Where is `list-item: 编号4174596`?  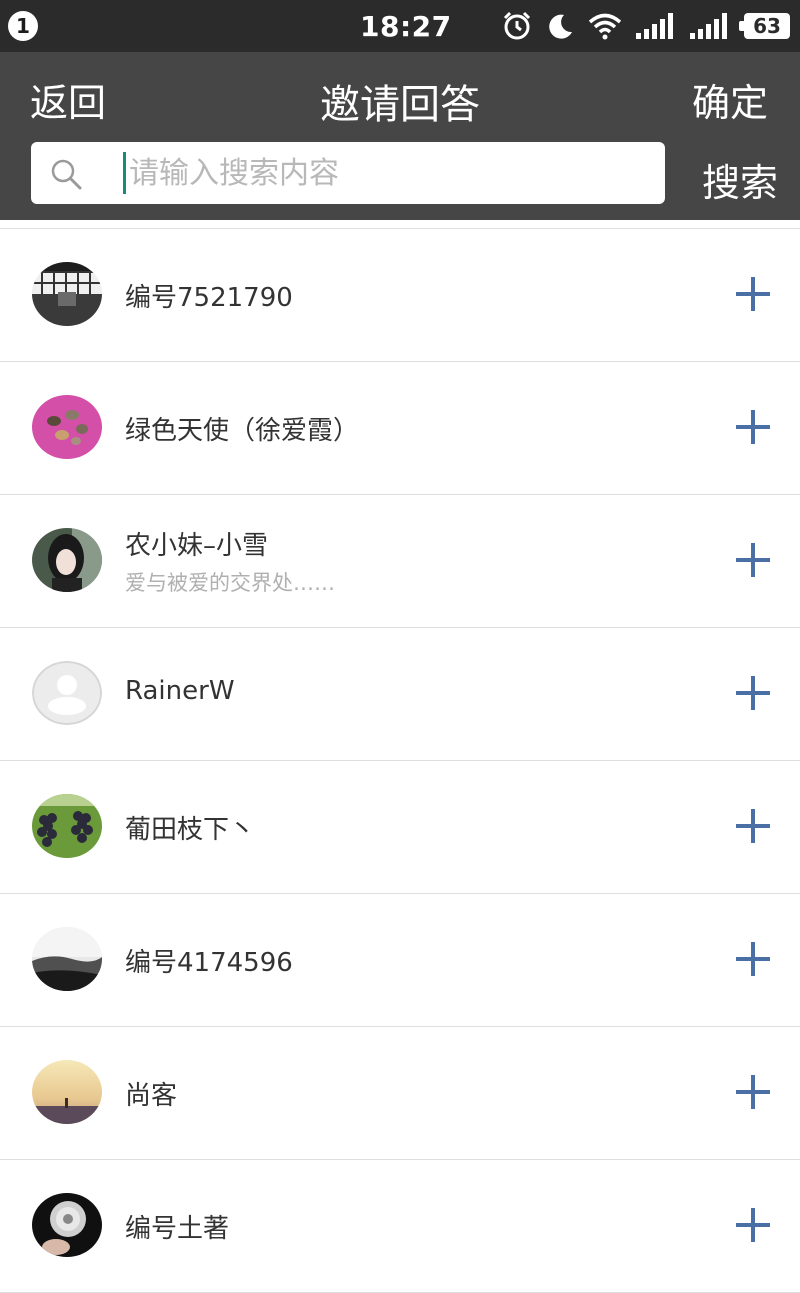 list-item: 编号4174596 is located at coordinates (400, 960).